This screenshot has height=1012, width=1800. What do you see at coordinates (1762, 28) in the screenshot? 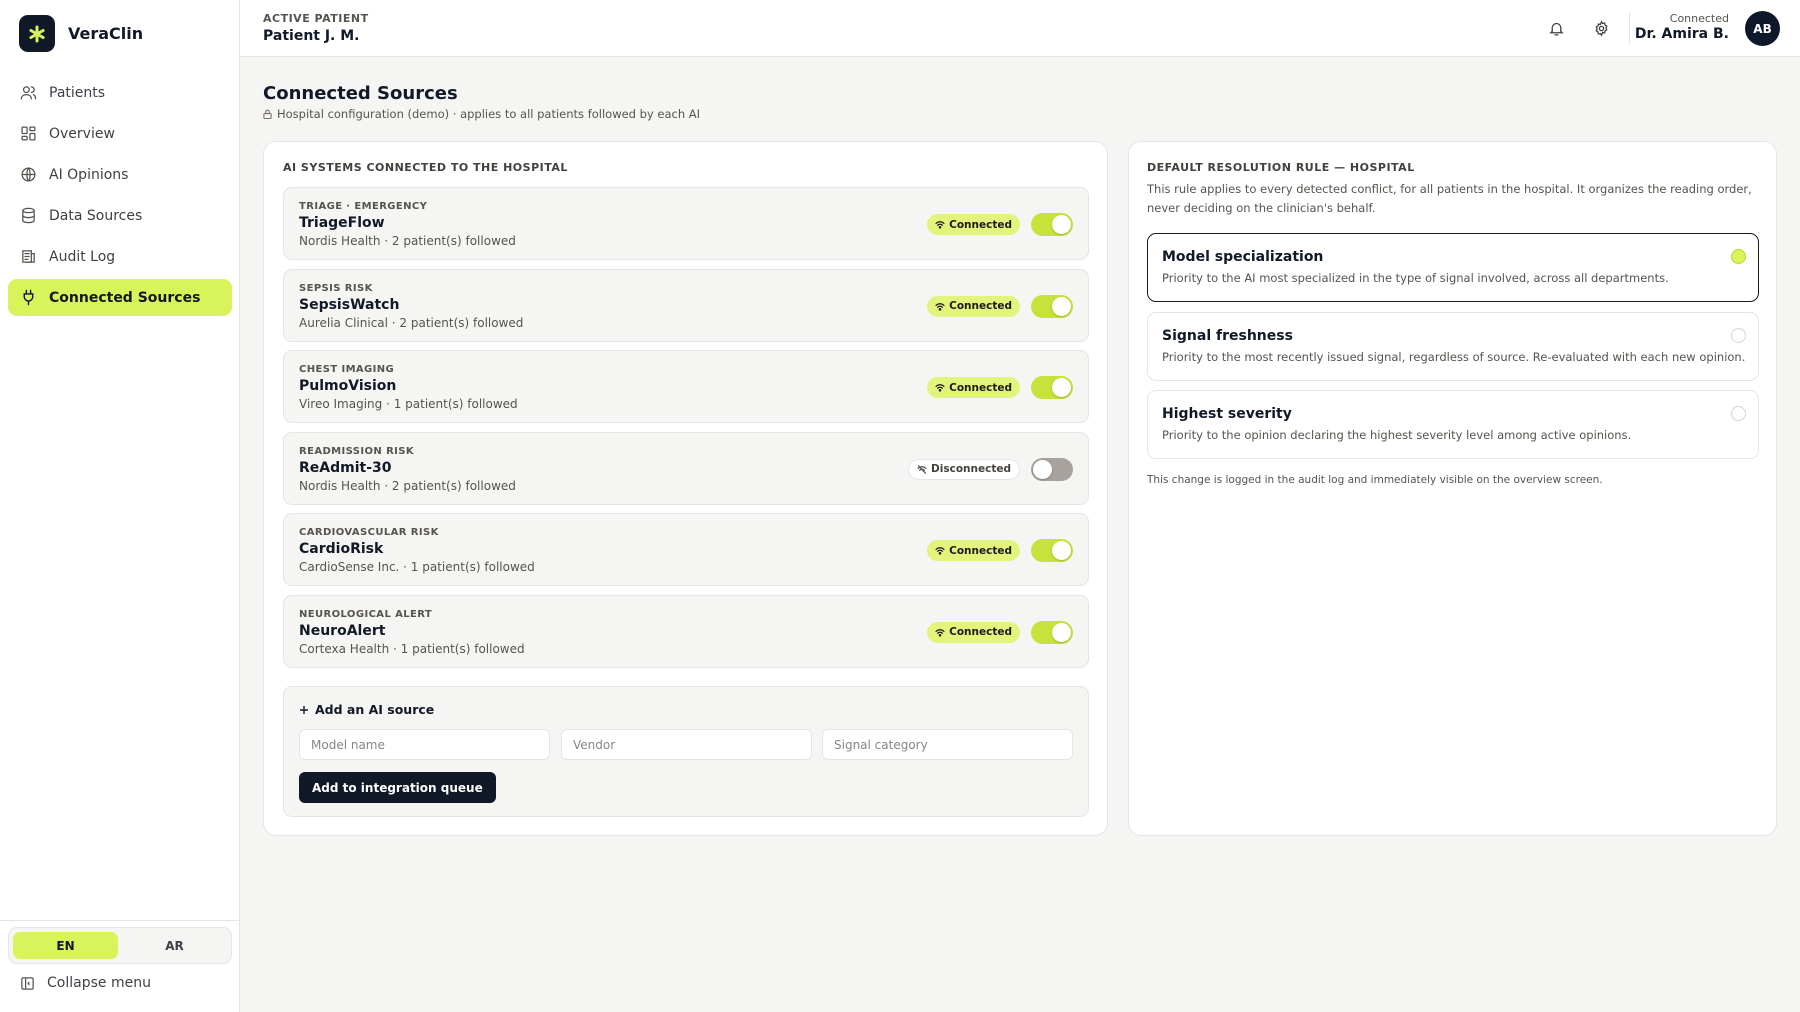
I see `avatar: AB` at bounding box center [1762, 28].